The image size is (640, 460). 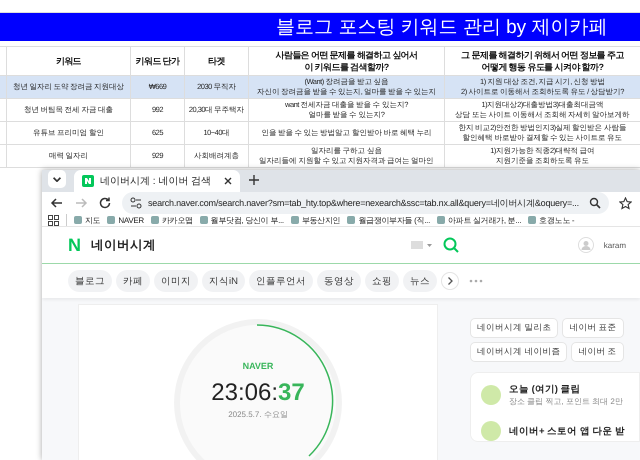 What do you see at coordinates (217, 61) in the screenshot?
I see `column-header: 타겟` at bounding box center [217, 61].